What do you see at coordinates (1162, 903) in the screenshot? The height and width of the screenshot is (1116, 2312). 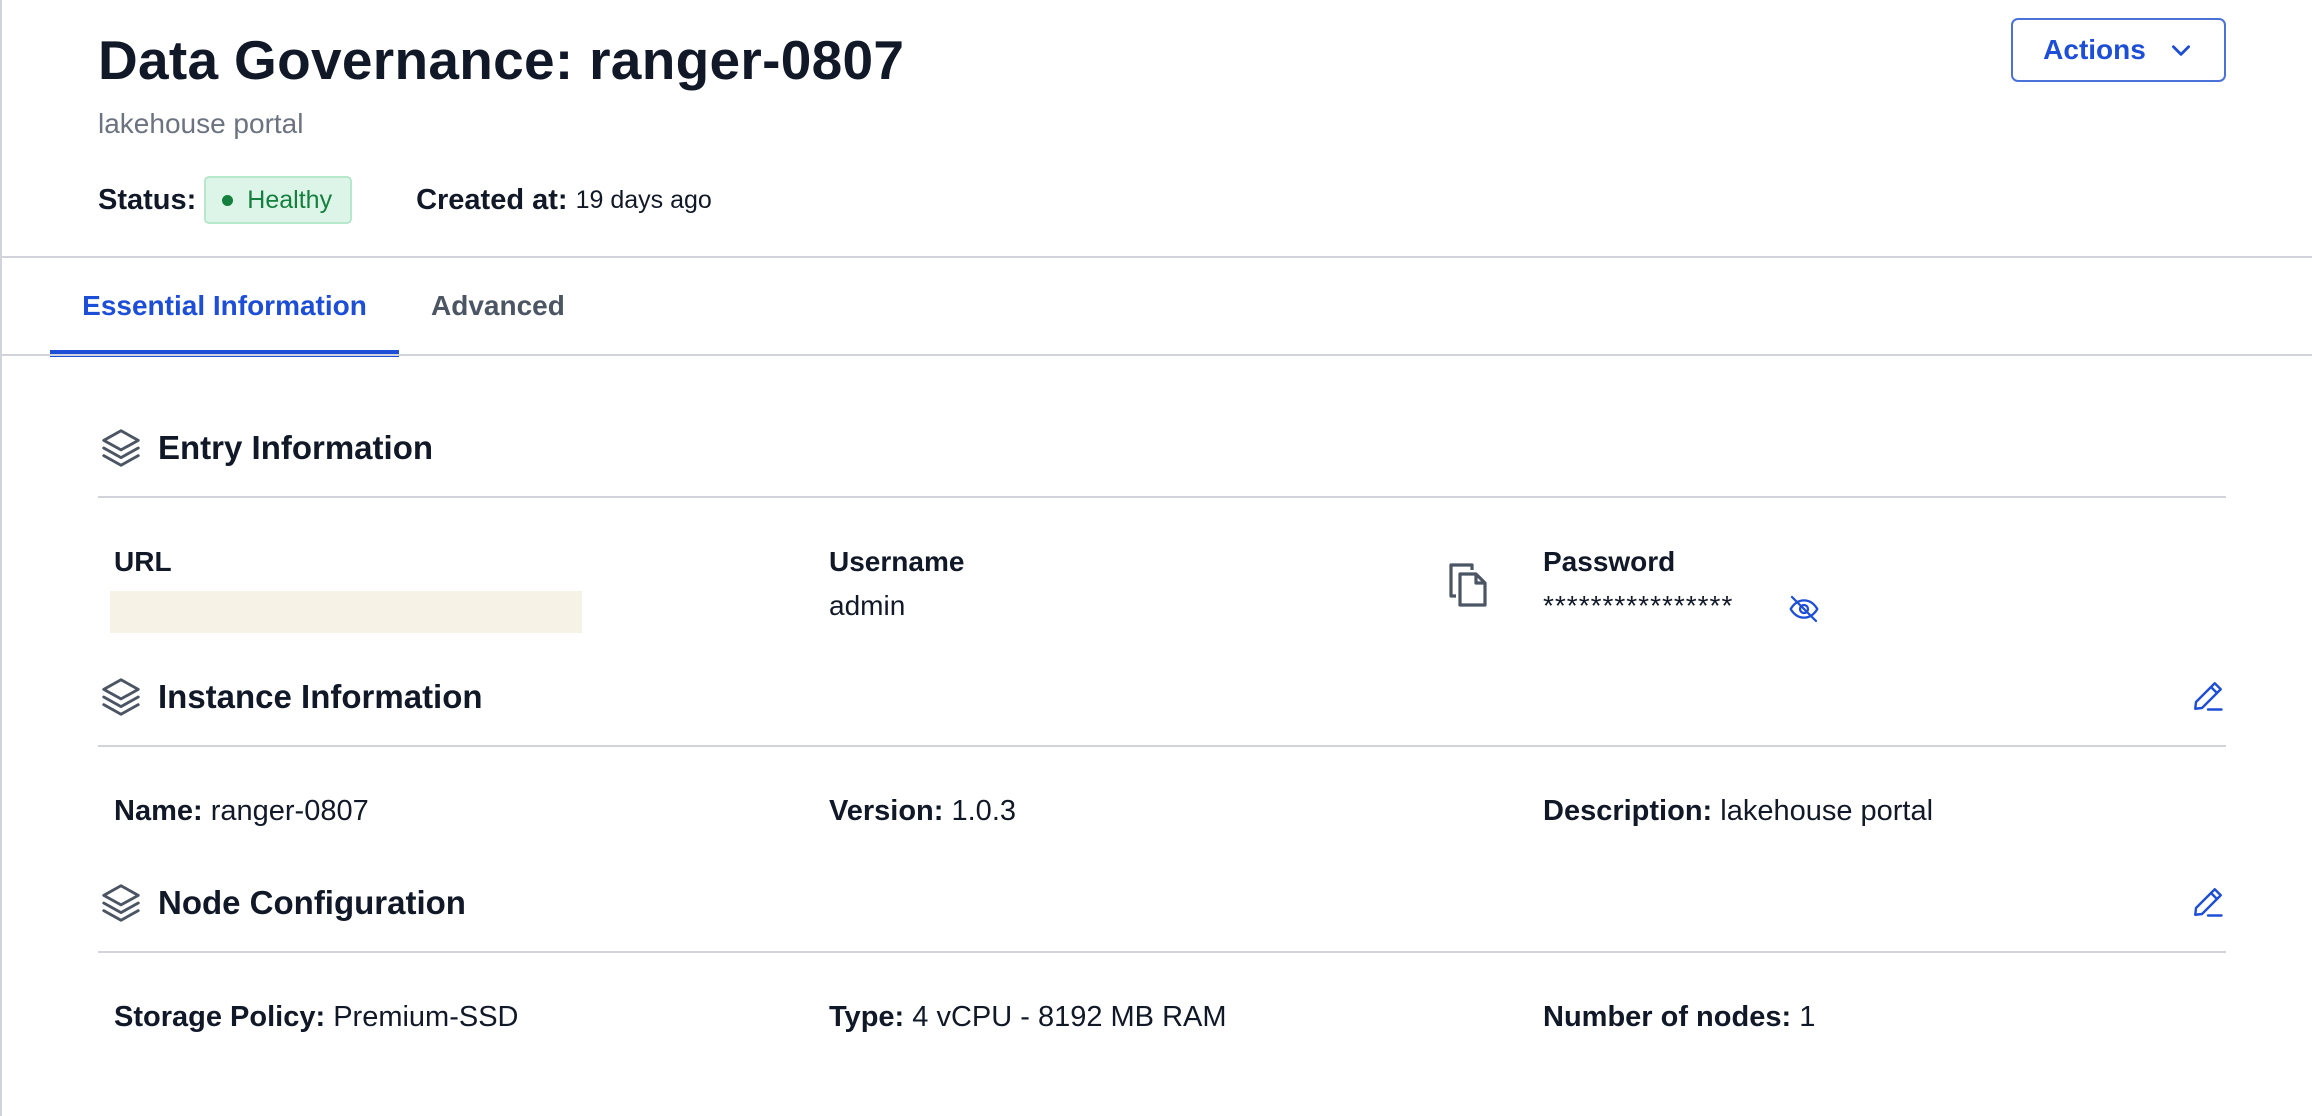 I see `node-section-header: Node Configuration` at bounding box center [1162, 903].